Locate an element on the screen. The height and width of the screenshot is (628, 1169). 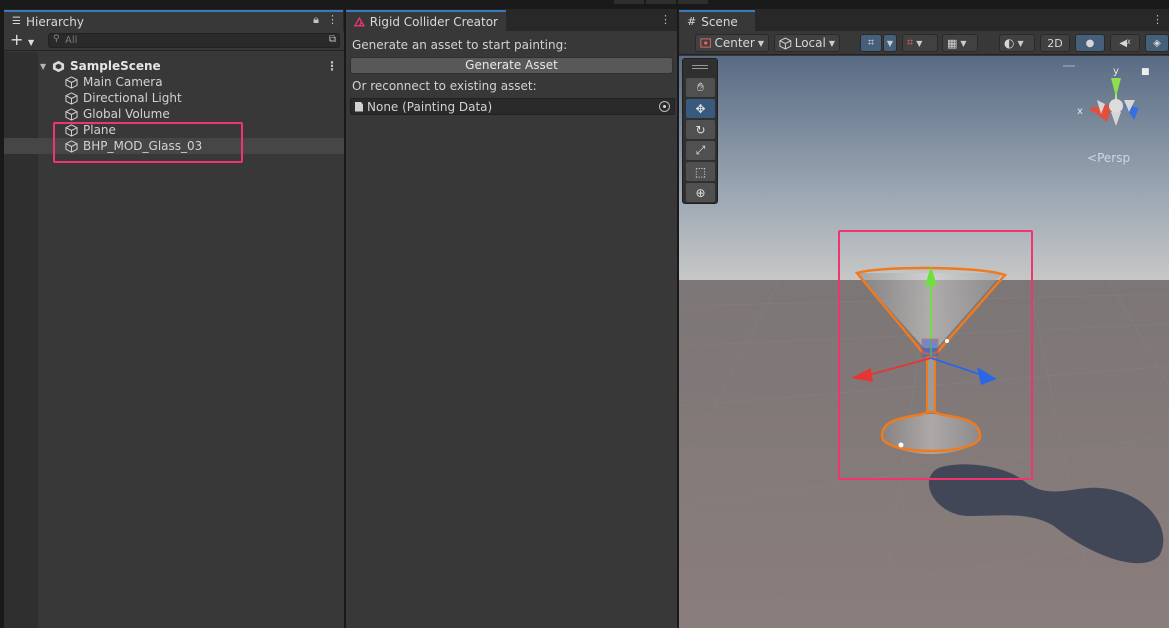
unity-scene-icon is located at coordinates (58, 66).